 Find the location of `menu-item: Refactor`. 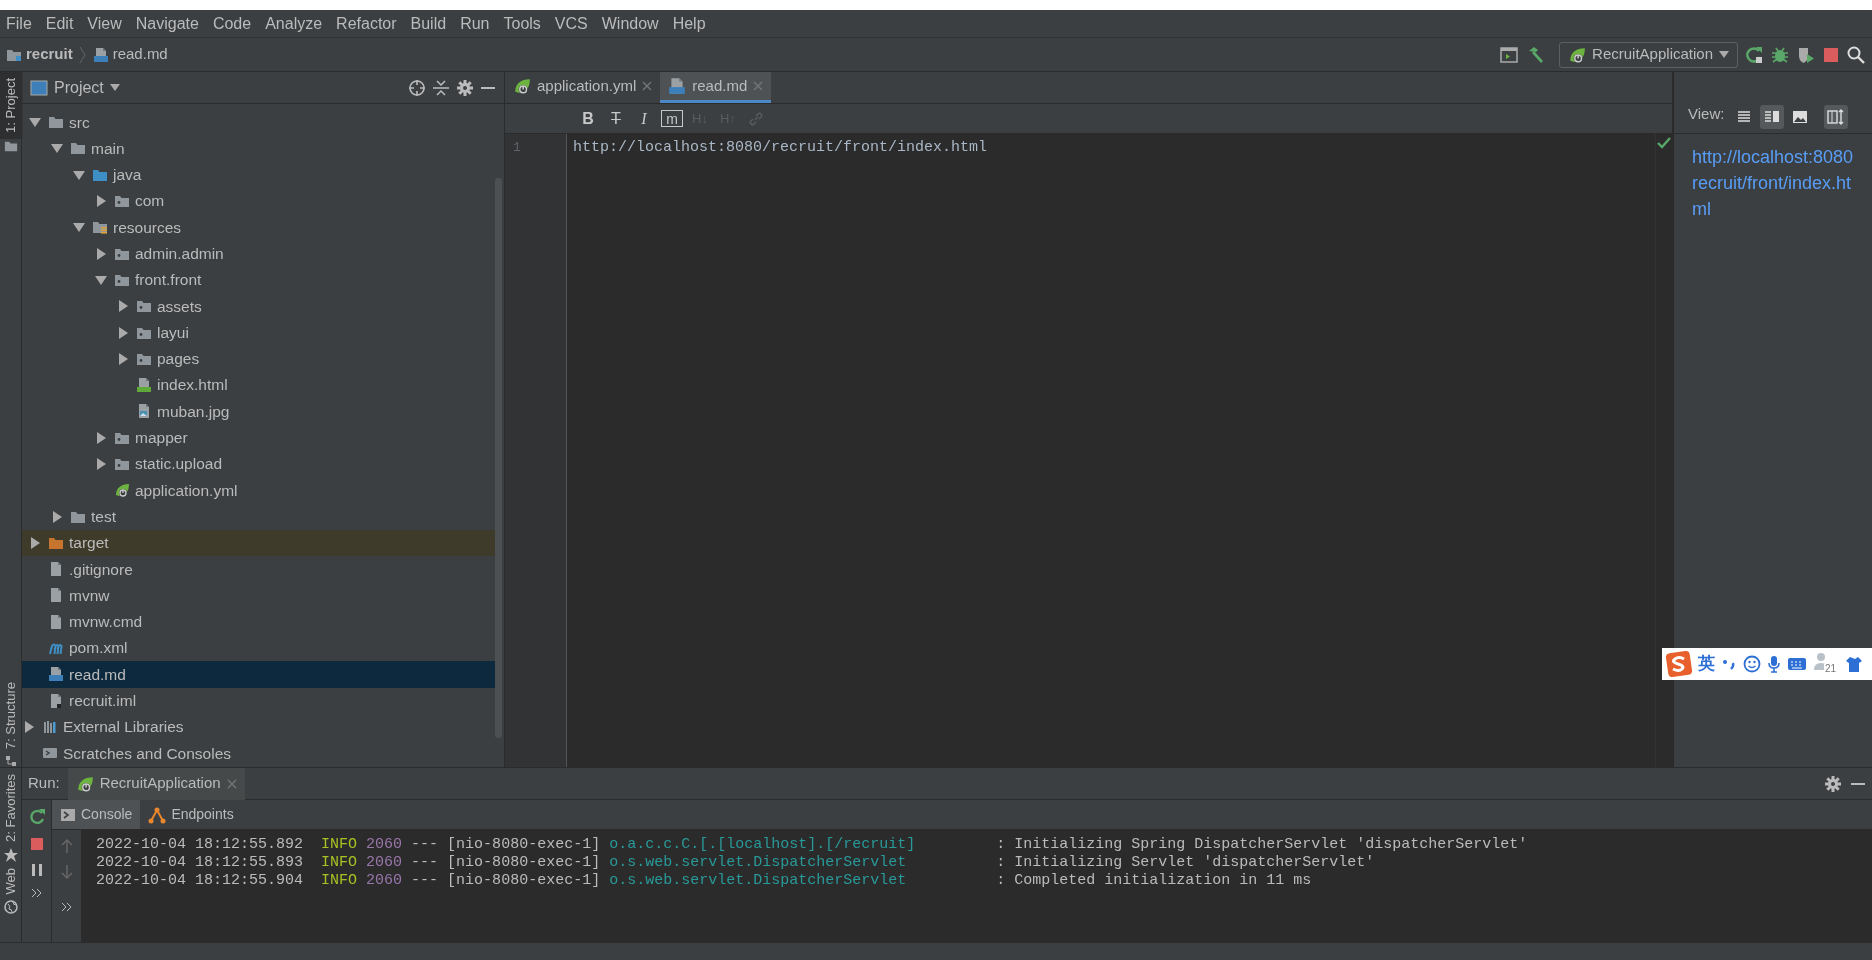

menu-item: Refactor is located at coordinates (367, 23).